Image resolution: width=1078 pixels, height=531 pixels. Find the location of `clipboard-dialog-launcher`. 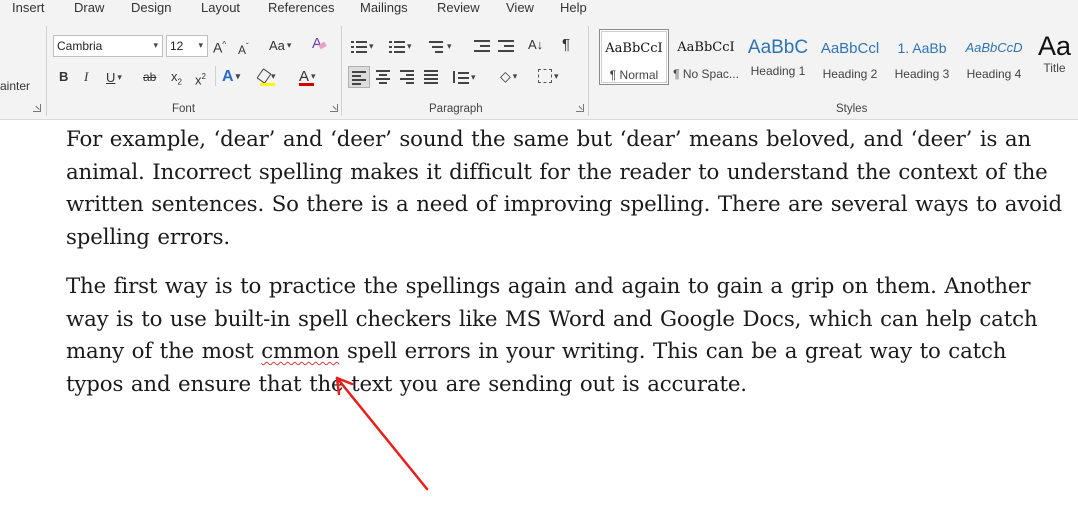

clipboard-dialog-launcher is located at coordinates (37, 108).